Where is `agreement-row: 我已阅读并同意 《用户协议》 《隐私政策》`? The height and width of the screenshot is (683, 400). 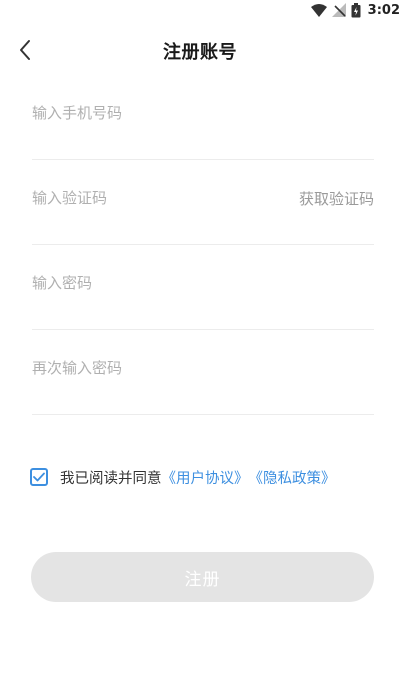
agreement-row: 我已阅读并同意 《用户协议》 《隐私政策》 is located at coordinates (183, 477).